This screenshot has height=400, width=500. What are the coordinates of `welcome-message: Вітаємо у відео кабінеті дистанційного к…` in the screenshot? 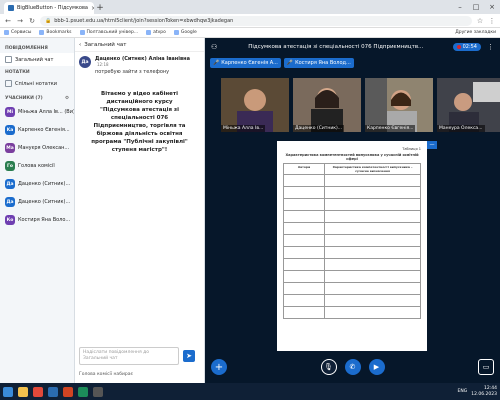 It's located at (139, 122).